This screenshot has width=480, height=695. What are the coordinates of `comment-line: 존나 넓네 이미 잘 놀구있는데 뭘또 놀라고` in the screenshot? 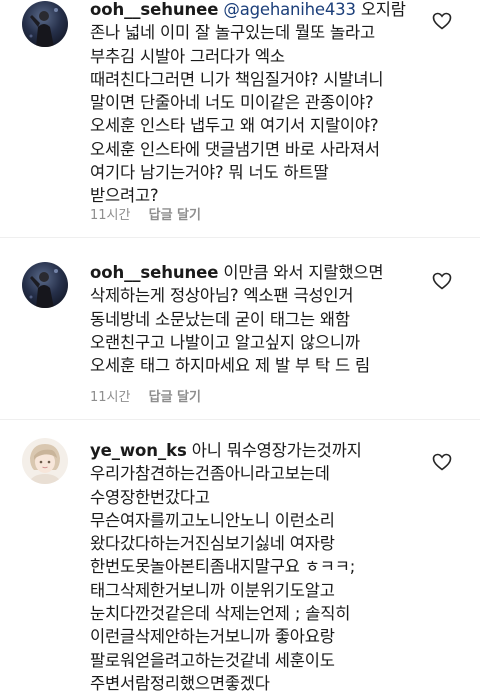 It's located at (232, 33).